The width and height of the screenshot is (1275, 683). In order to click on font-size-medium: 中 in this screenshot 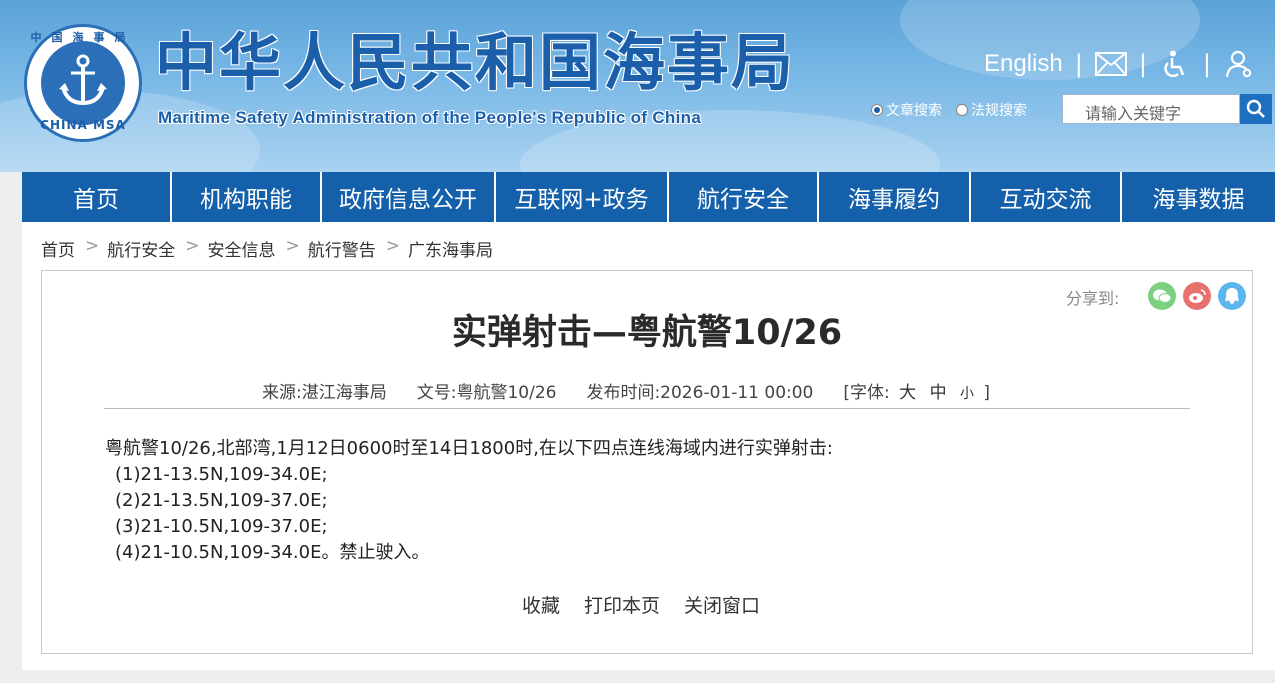, I will do `click(938, 393)`.